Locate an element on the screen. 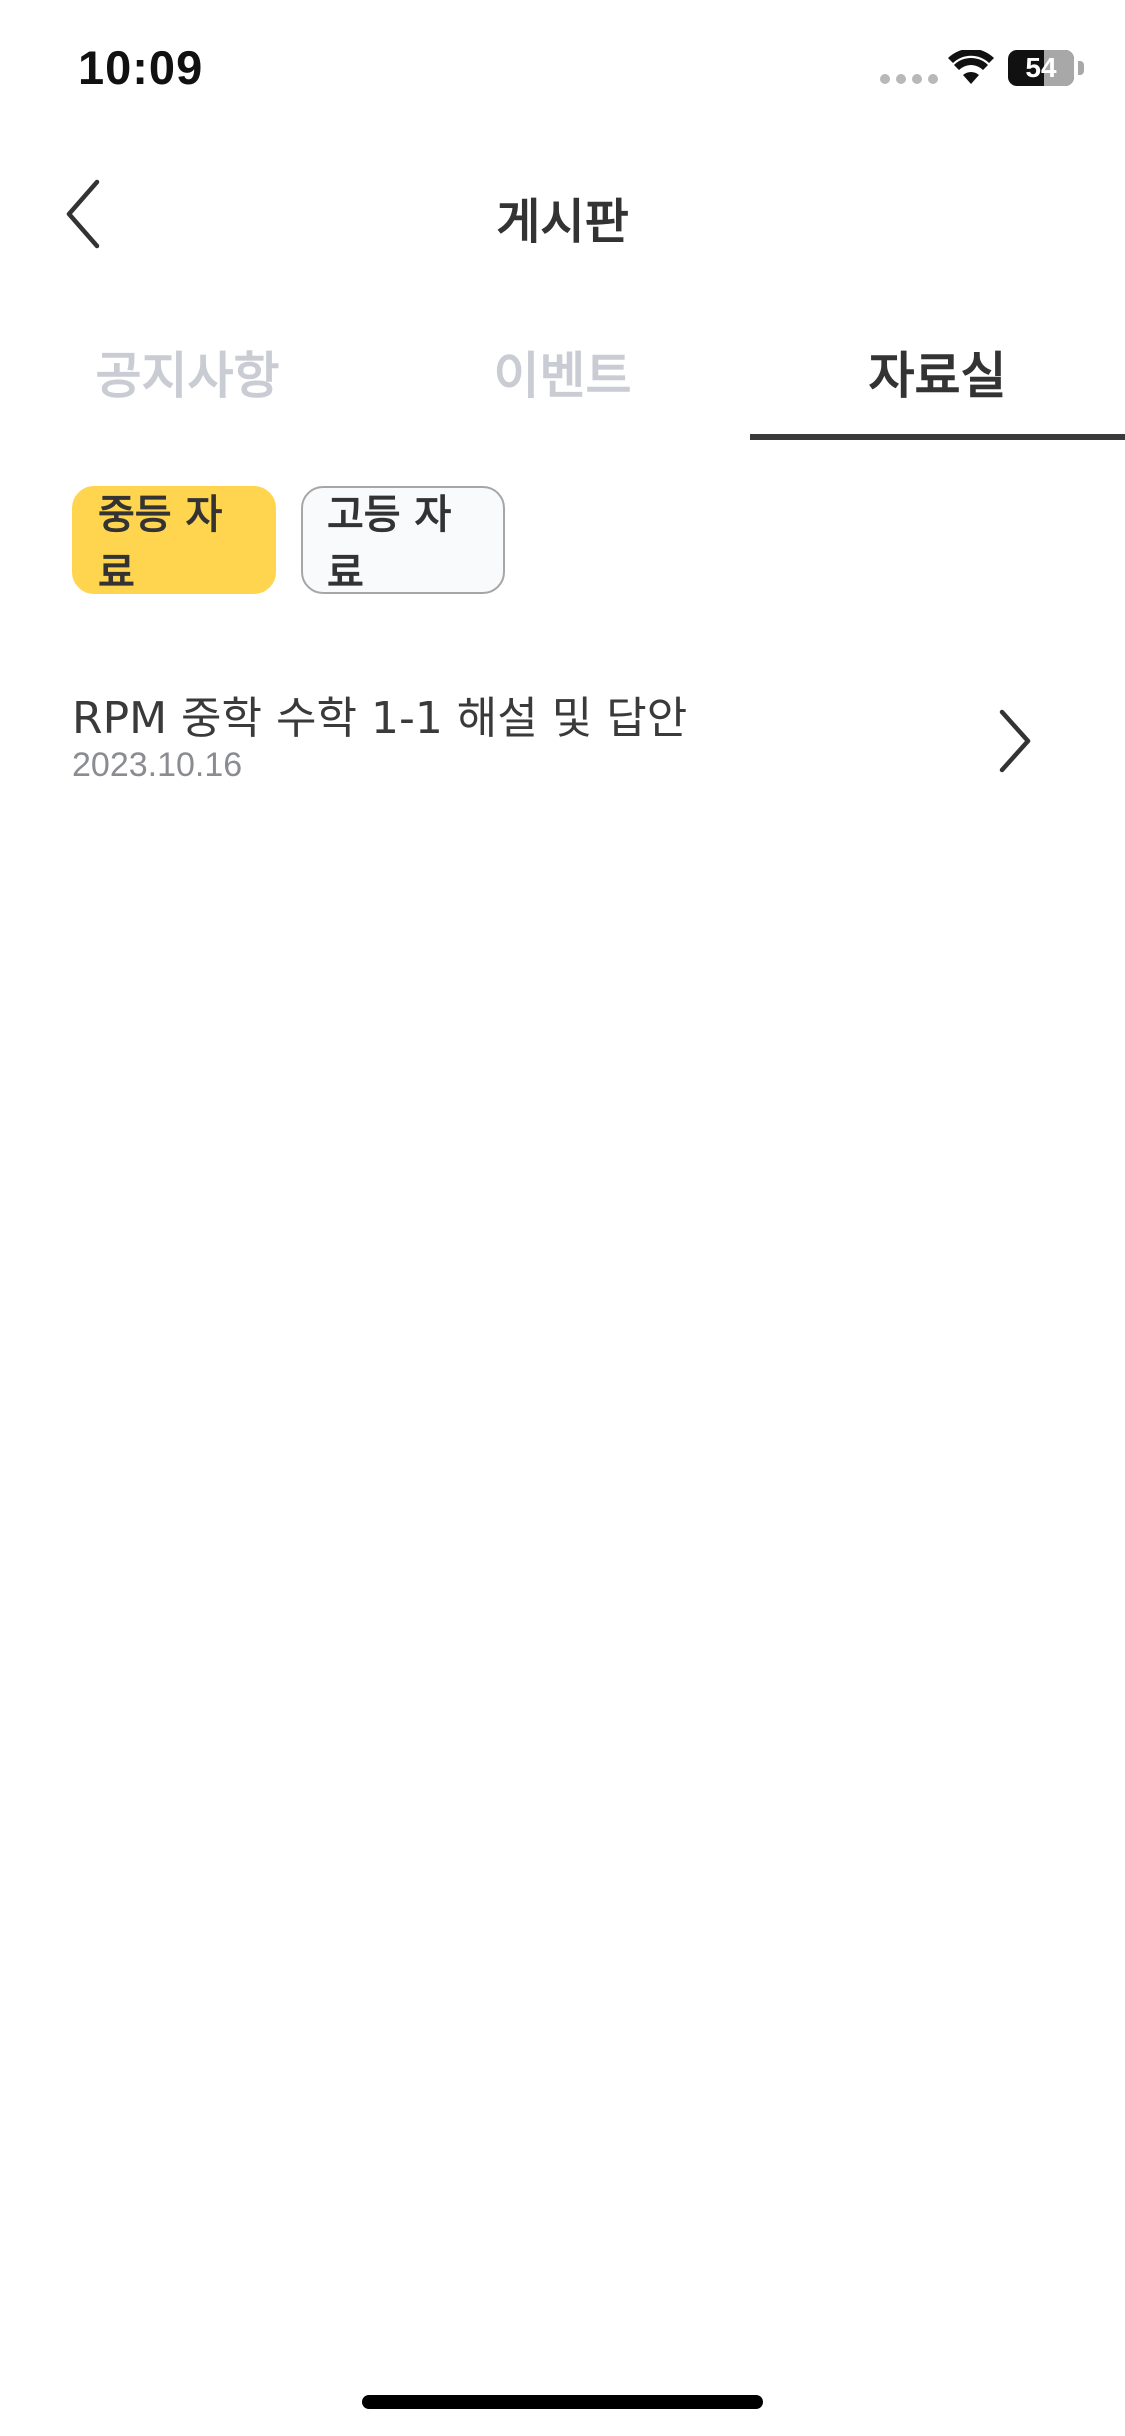  filter-high-school-button: 고등 자료 is located at coordinates (403, 541).